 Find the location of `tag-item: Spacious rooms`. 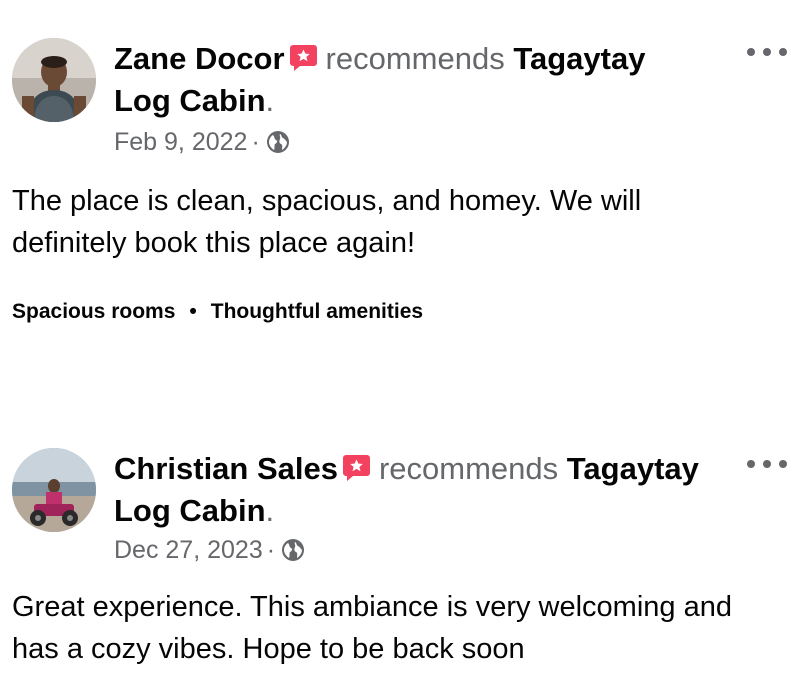

tag-item: Spacious rooms is located at coordinates (94, 311).